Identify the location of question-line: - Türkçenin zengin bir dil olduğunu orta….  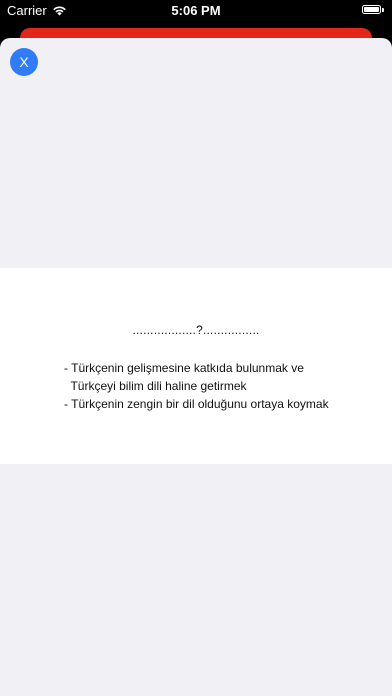
(196, 404).